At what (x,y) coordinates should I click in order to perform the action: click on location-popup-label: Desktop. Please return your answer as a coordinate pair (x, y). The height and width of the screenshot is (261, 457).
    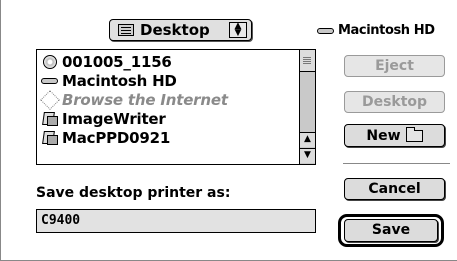
    Looking at the image, I should click on (175, 30).